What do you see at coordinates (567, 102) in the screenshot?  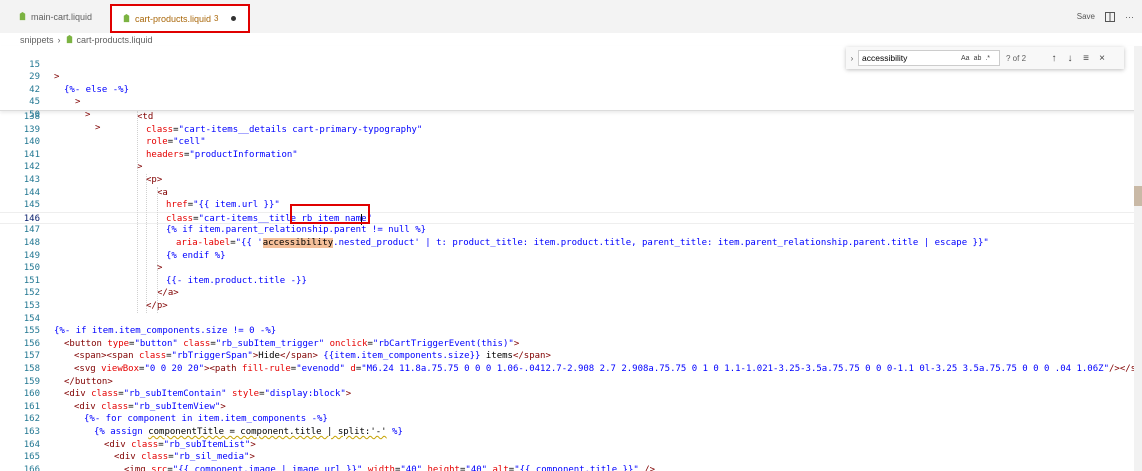 I see `sticky-line: 45 >` at bounding box center [567, 102].